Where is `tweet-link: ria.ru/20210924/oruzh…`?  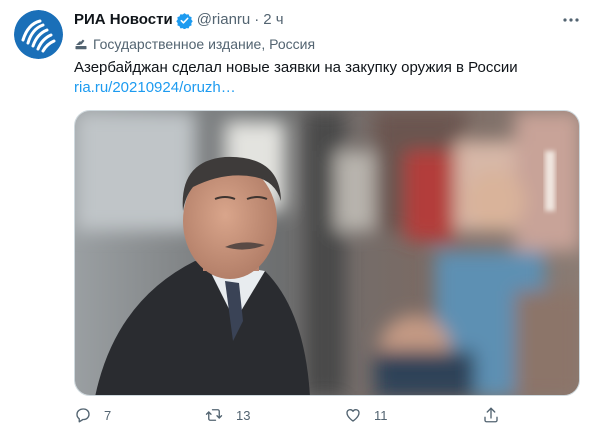 tweet-link: ria.ru/20210924/oruzh… is located at coordinates (155, 88).